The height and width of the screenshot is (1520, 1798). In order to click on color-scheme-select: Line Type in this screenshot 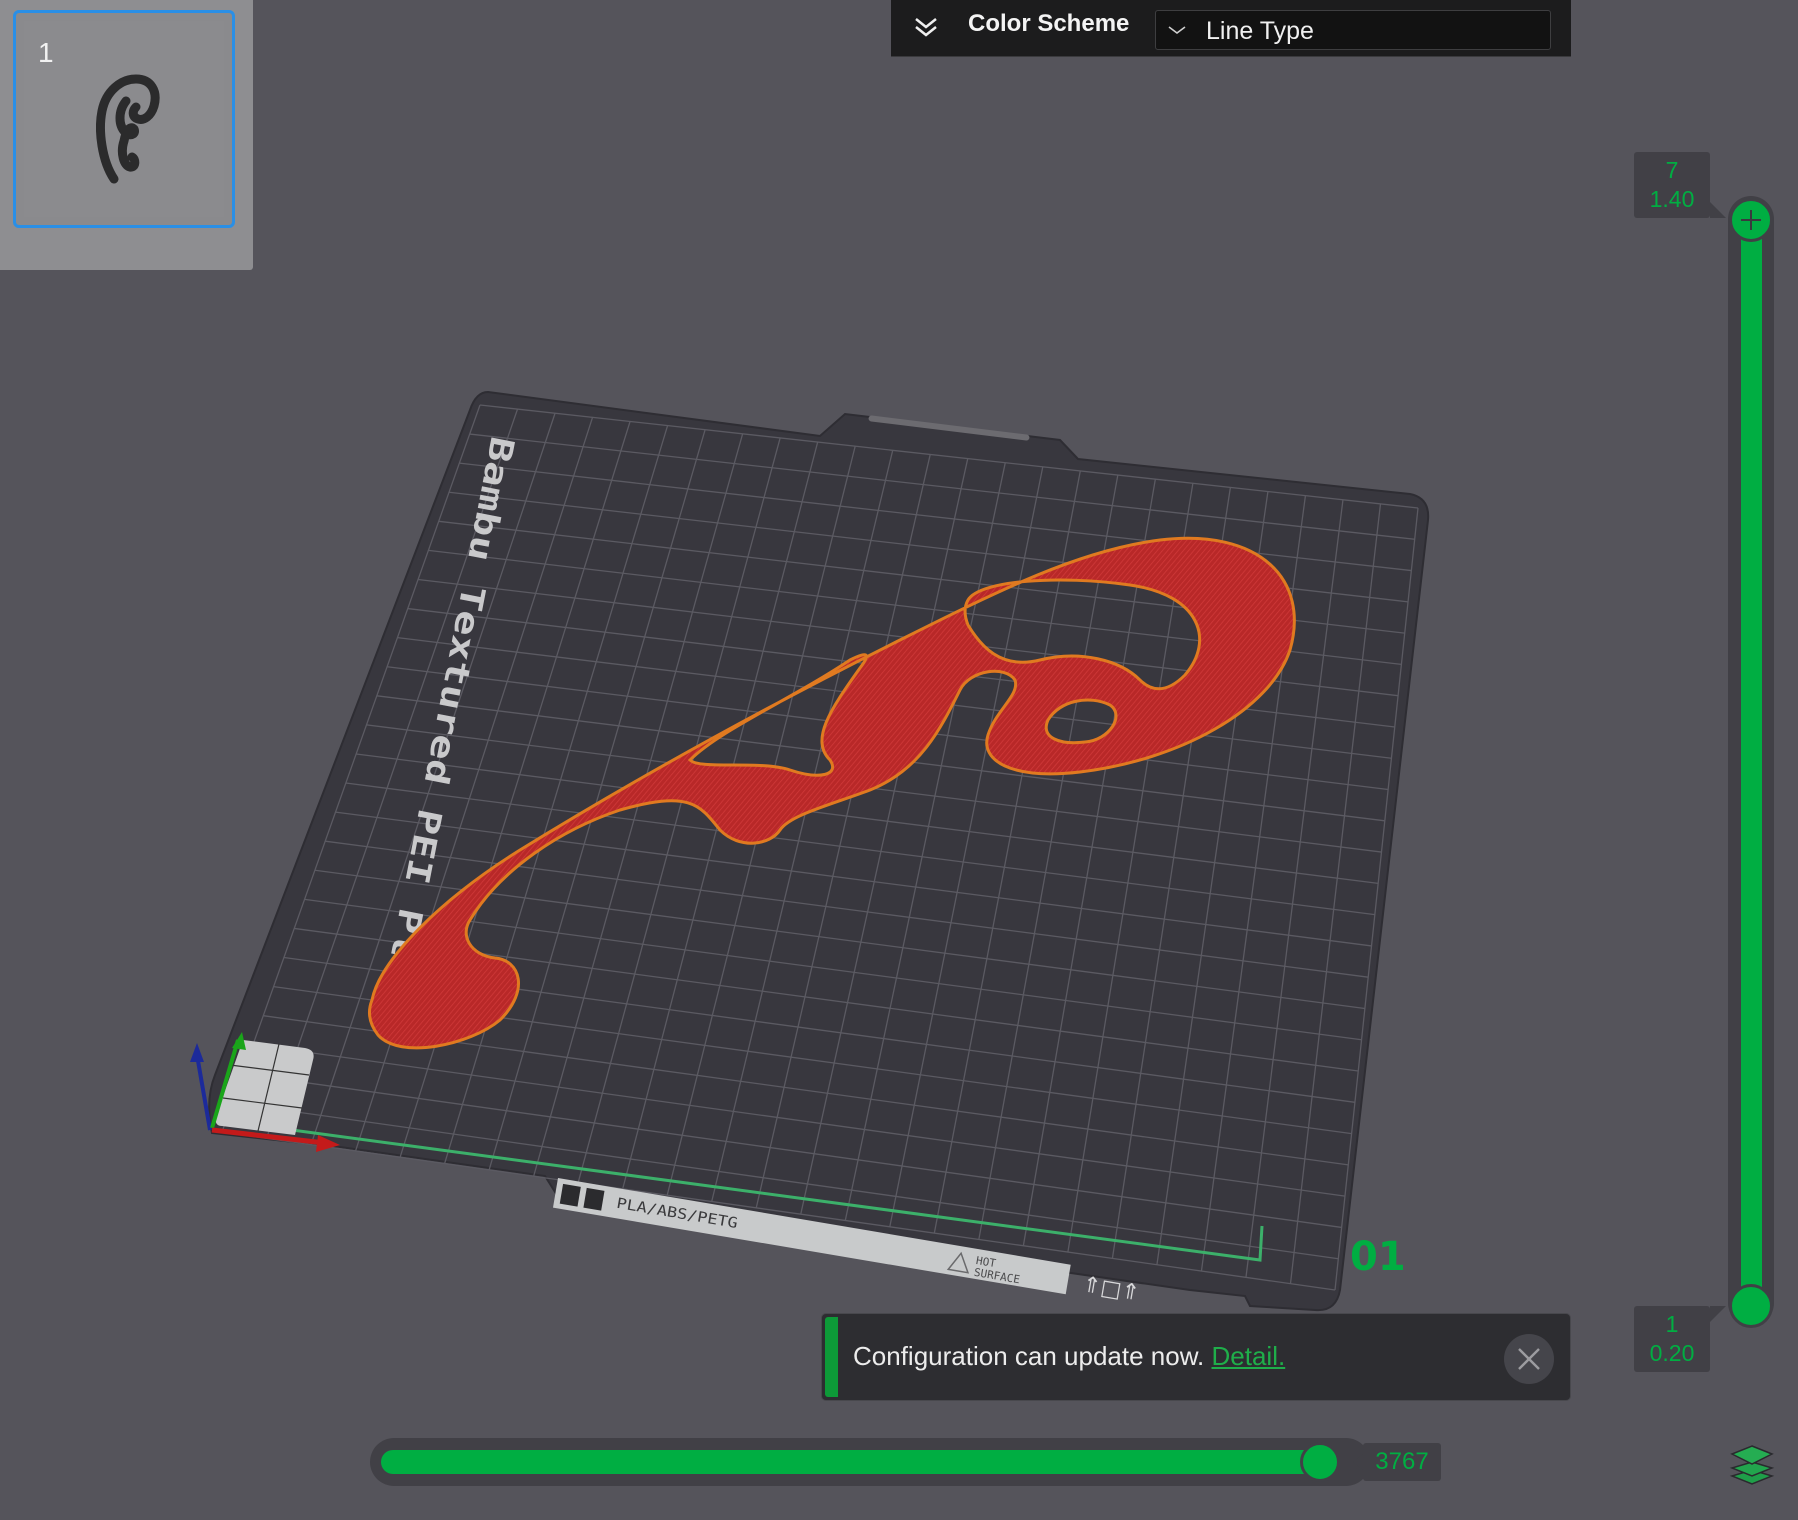, I will do `click(1353, 30)`.